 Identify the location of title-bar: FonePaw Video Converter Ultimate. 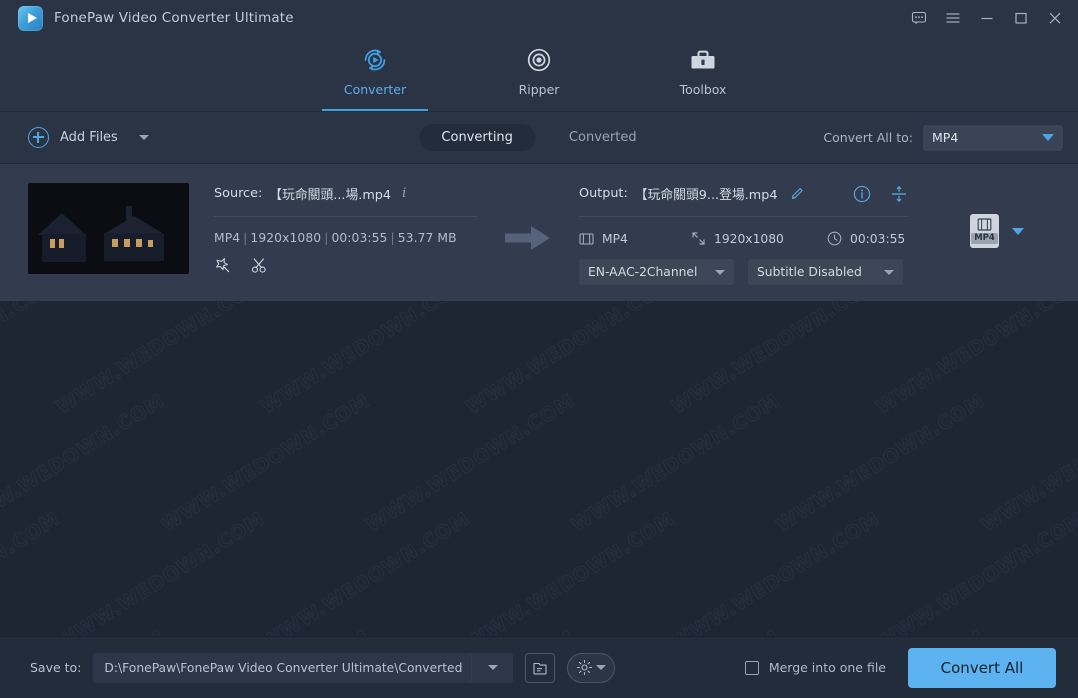
(539, 18).